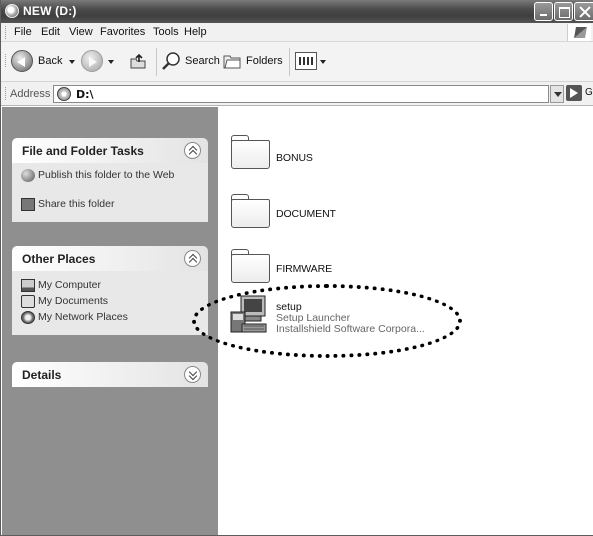 This screenshot has height=536, width=593. What do you see at coordinates (166, 32) in the screenshot?
I see `menu-tools: Tools` at bounding box center [166, 32].